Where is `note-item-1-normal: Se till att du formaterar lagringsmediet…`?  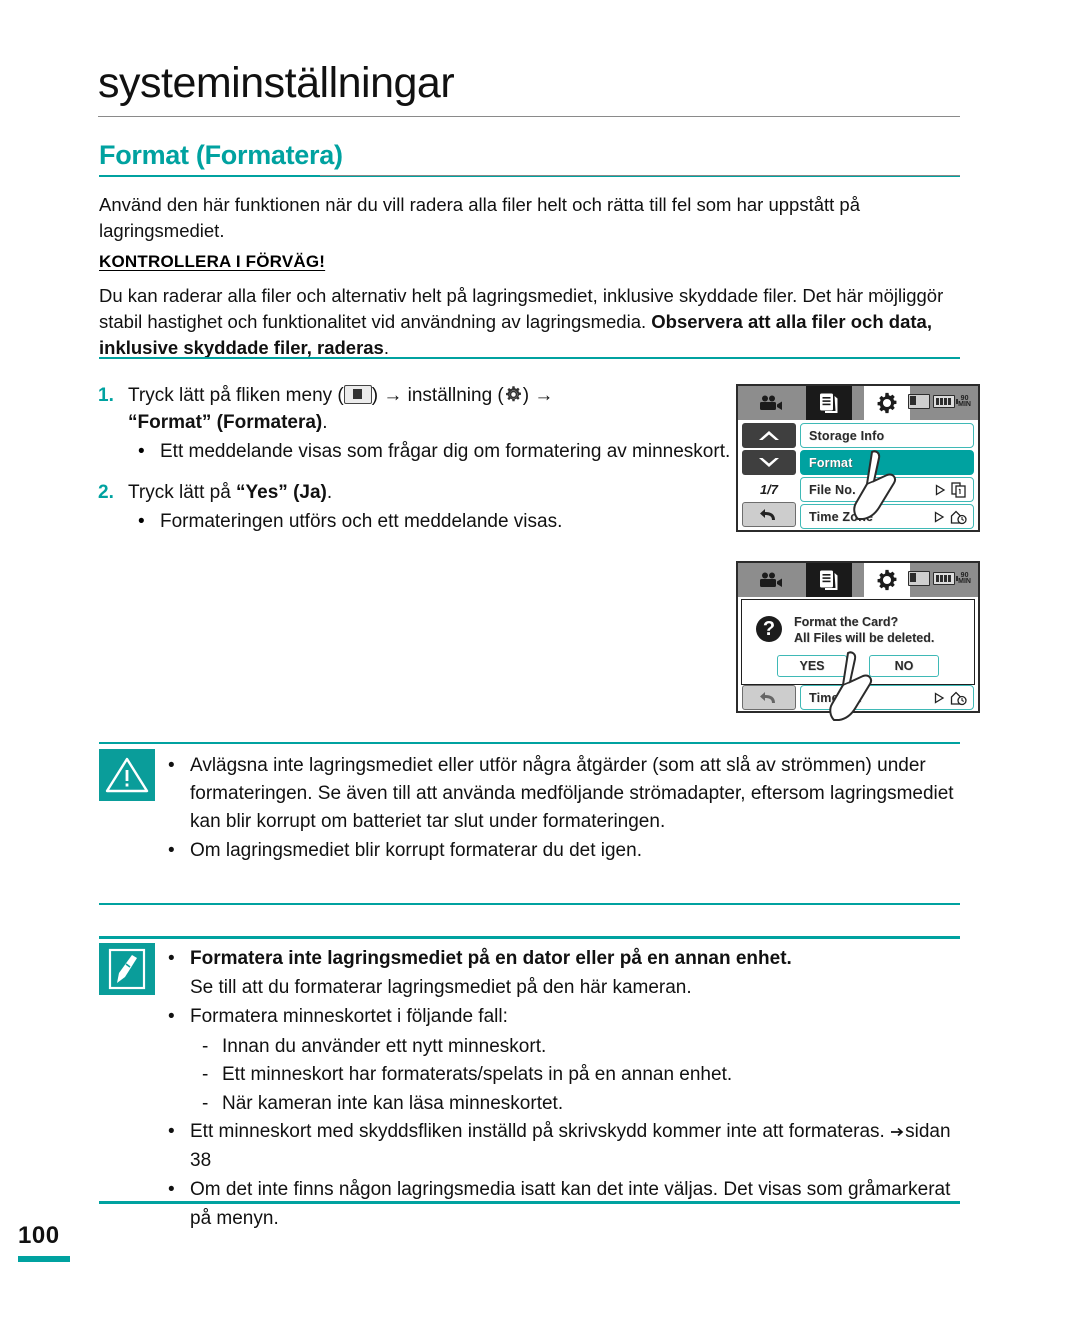 note-item-1-normal: Se till att du formaterar lagringsmediet… is located at coordinates (441, 987).